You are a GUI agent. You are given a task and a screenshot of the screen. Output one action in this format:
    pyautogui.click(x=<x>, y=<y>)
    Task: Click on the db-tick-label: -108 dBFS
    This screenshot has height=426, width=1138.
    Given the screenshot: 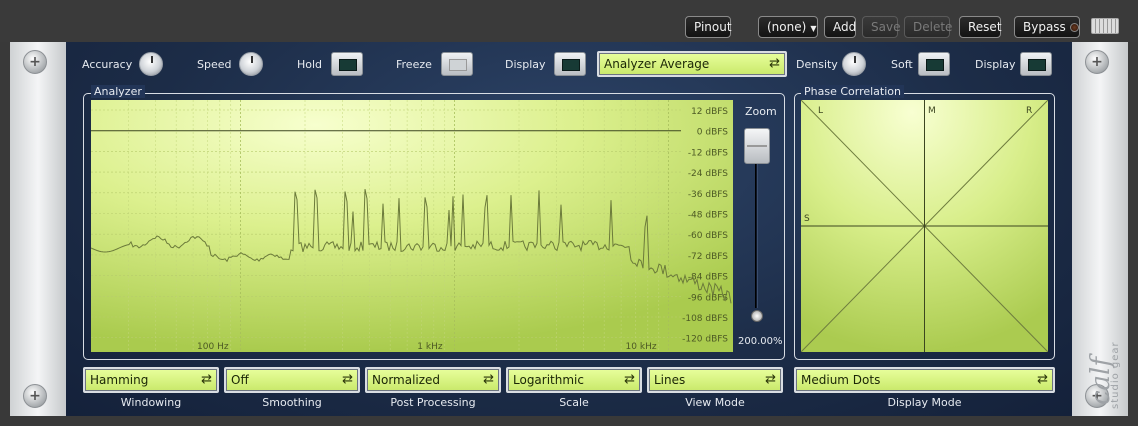 What is the action you would take?
    pyautogui.click(x=705, y=319)
    